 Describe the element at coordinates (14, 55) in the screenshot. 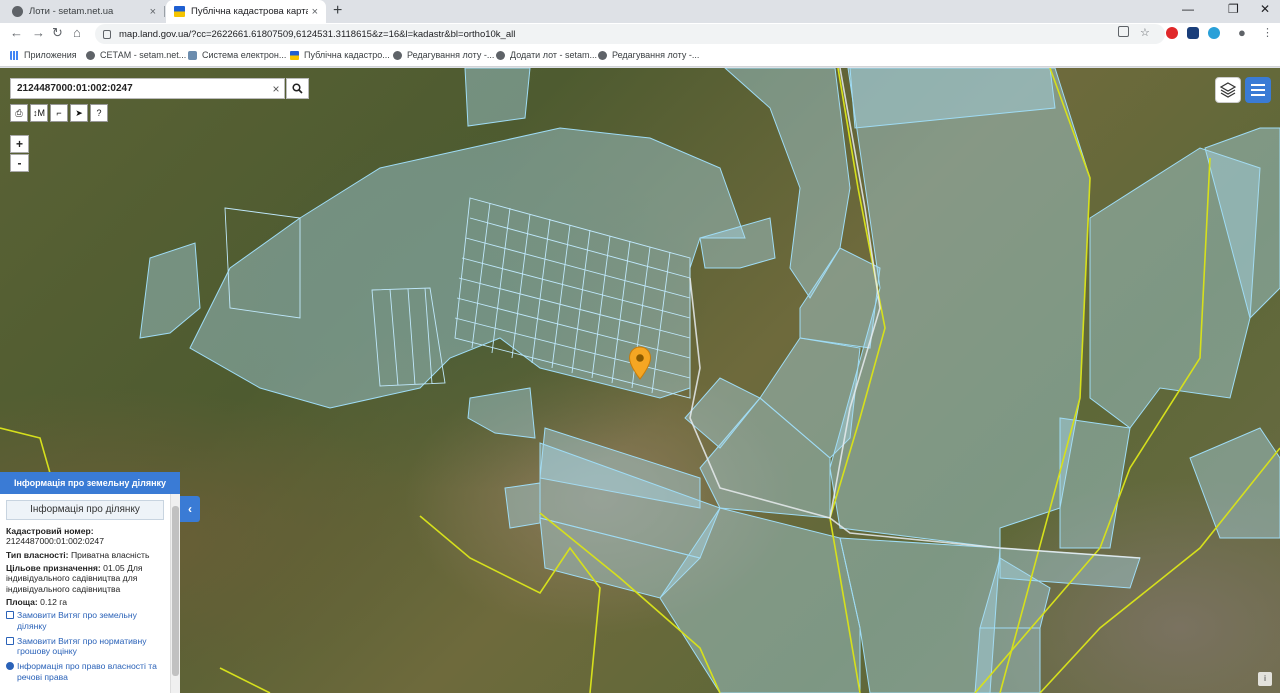

I see `apps-grid-icon` at that location.